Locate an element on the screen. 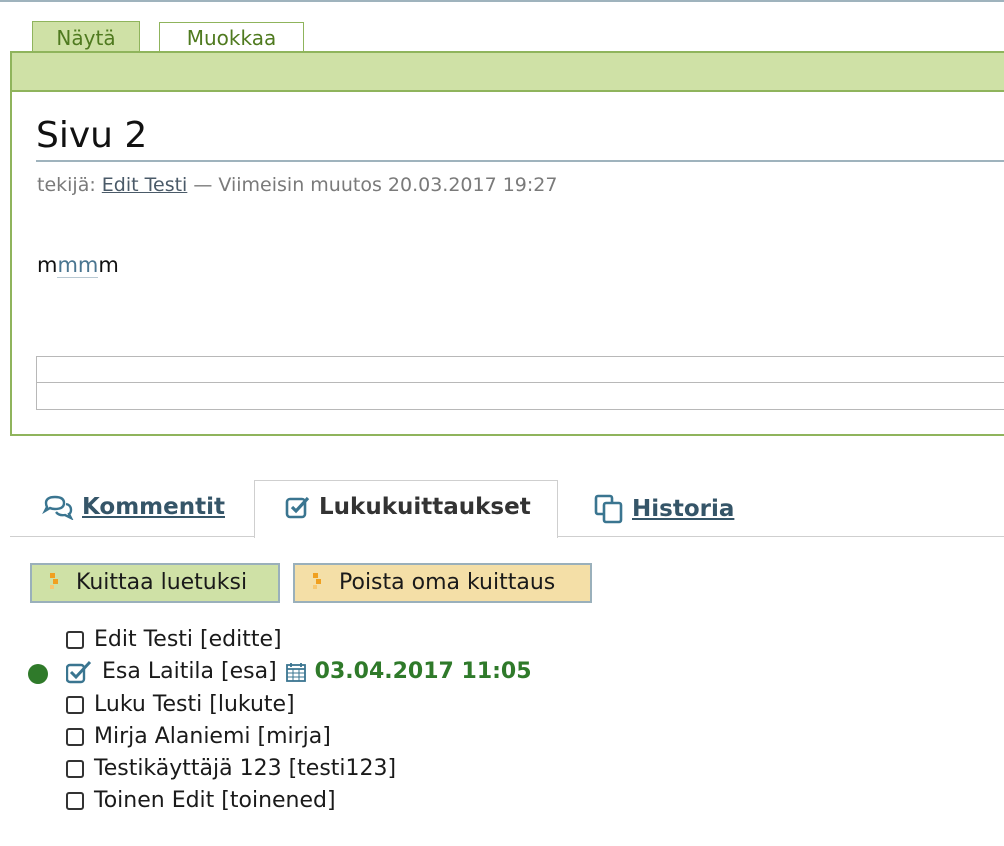  list-item: Edit Testi [editte] is located at coordinates (174, 640).